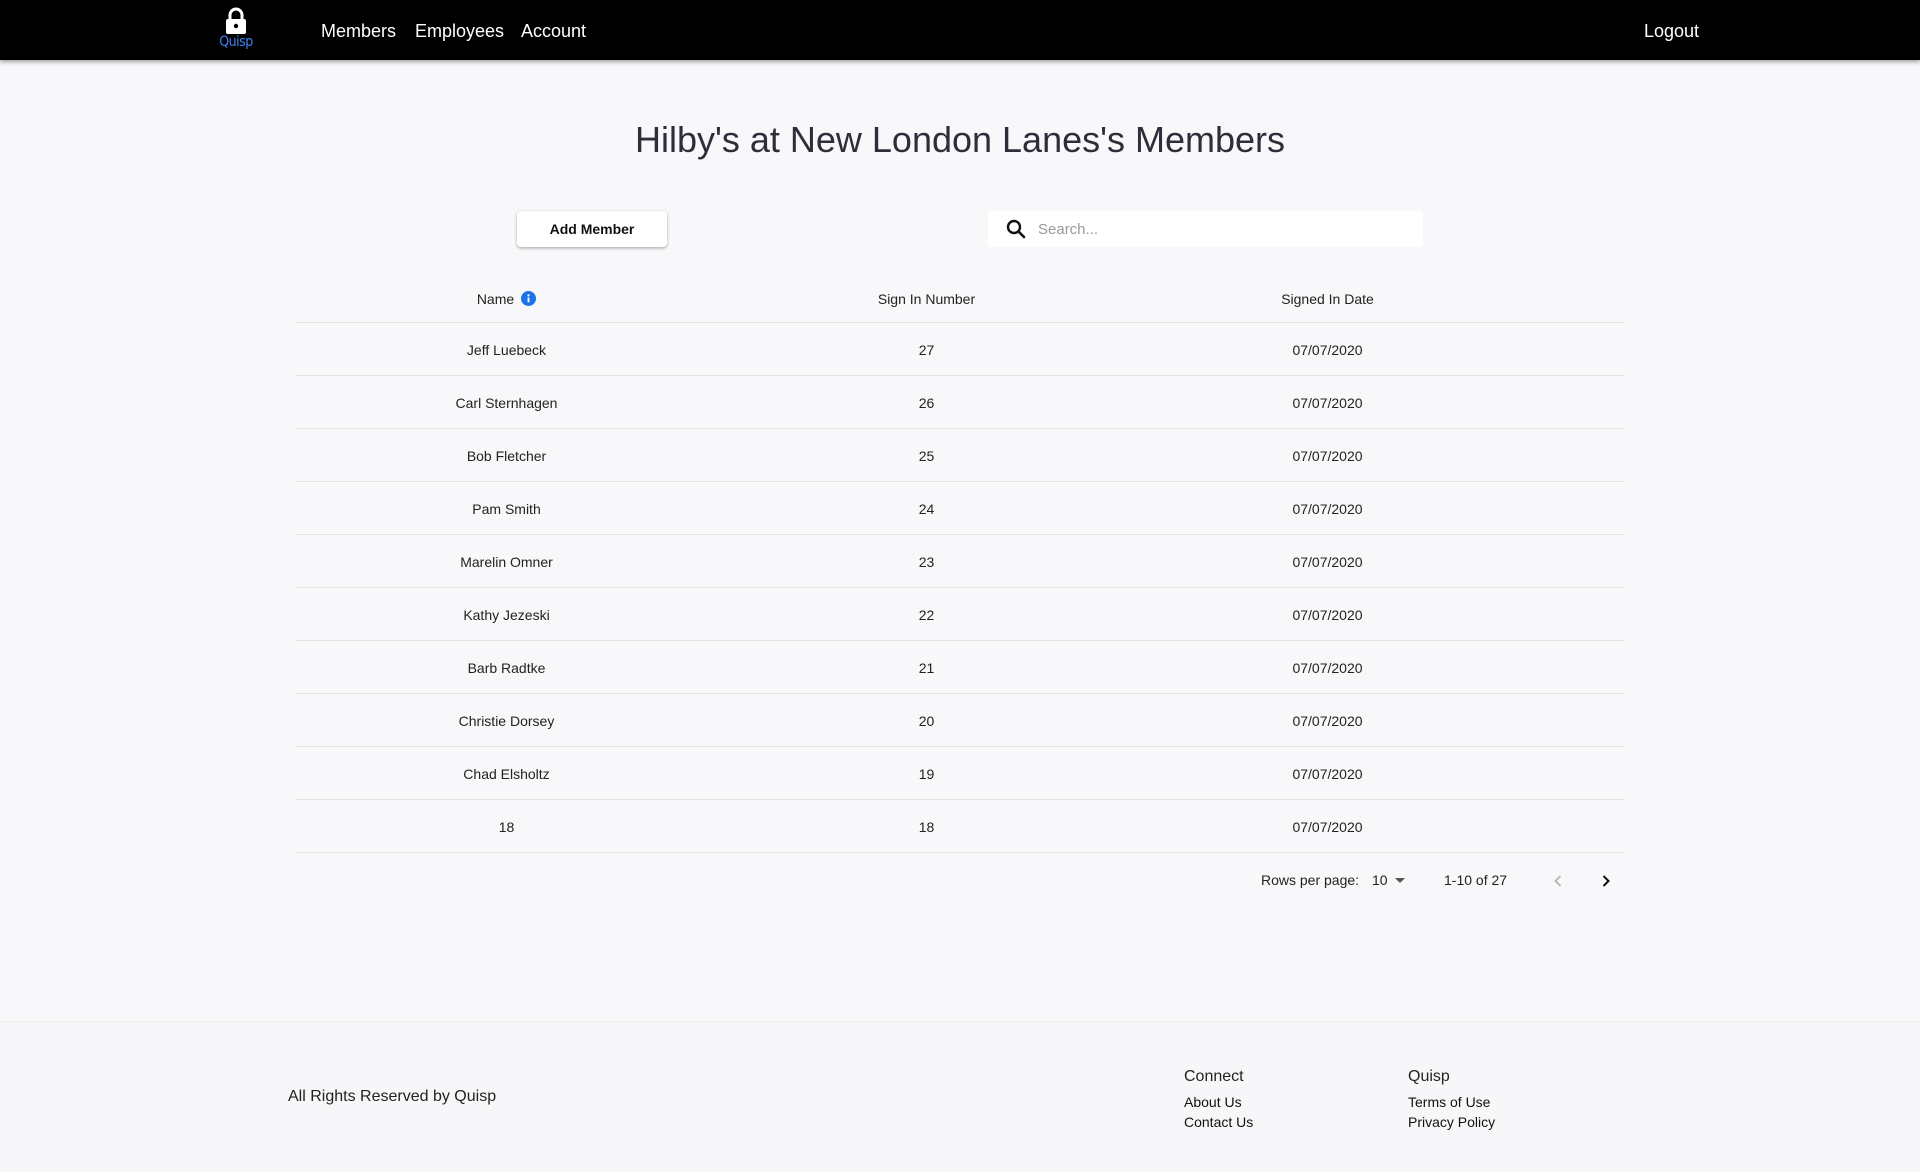  I want to click on table-row: Bob Fletcher 25 07/07/2020, so click(960, 455).